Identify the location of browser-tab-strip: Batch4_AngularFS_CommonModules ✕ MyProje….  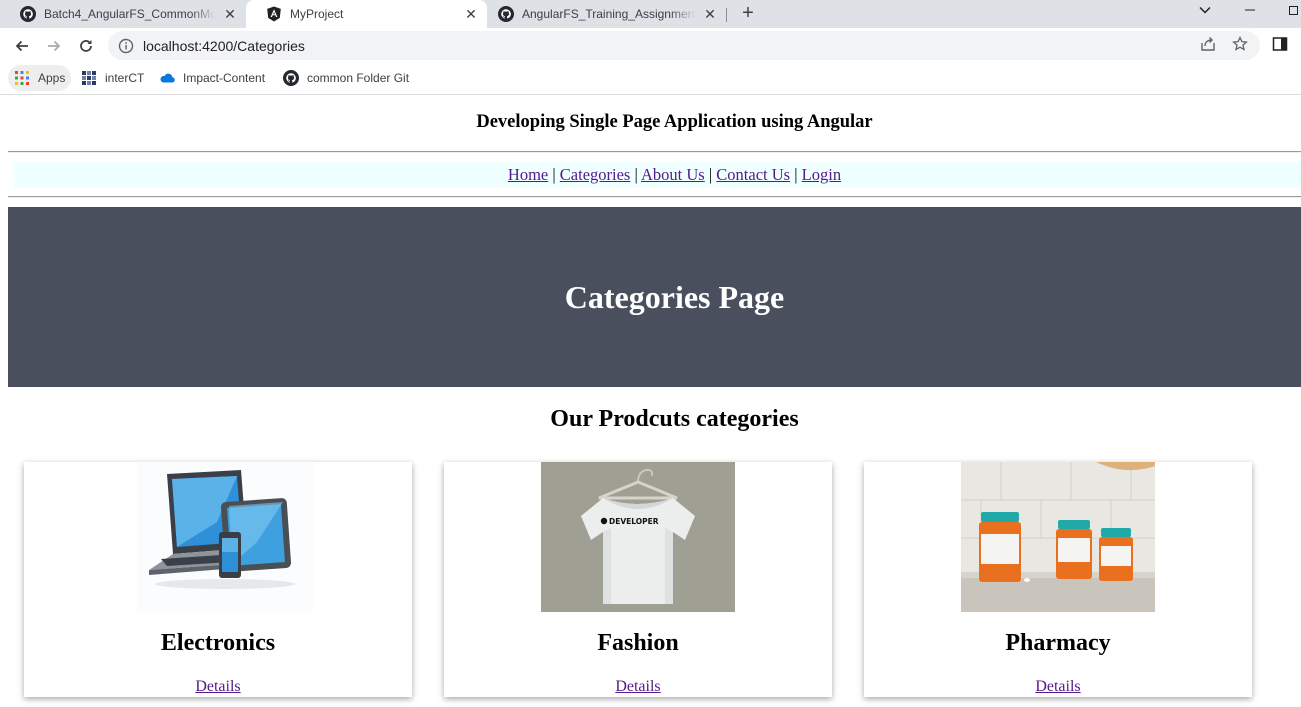
(650, 14).